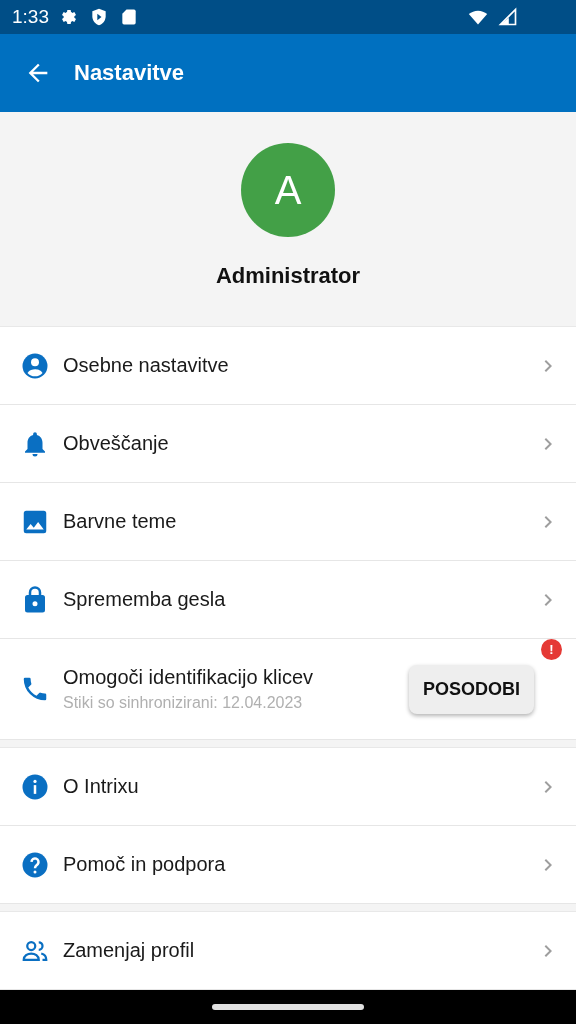 Image resolution: width=576 pixels, height=1024 pixels. I want to click on gear-icon, so click(69, 17).